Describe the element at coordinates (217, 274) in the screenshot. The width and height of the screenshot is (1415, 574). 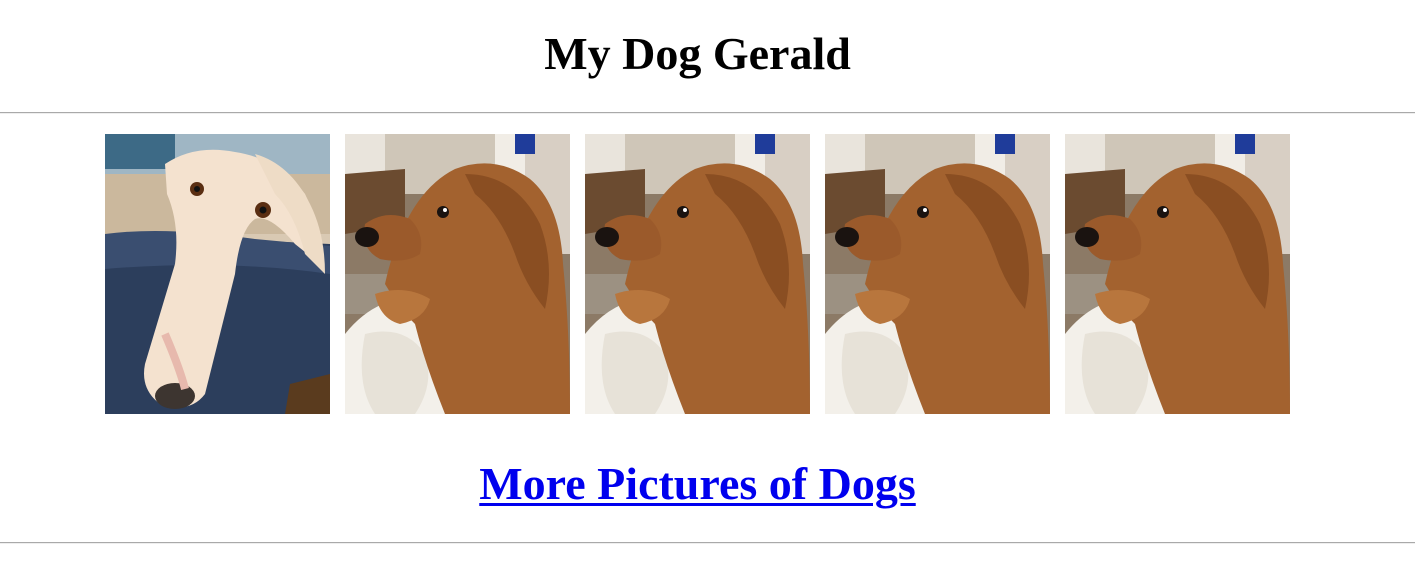
I see `dog-photo-borzoi` at that location.